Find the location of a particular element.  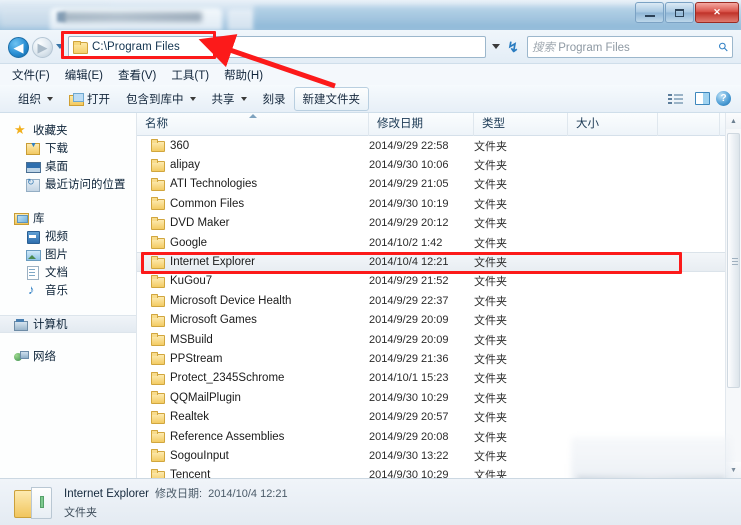

menu-help: 帮助(H) is located at coordinates (243, 75).